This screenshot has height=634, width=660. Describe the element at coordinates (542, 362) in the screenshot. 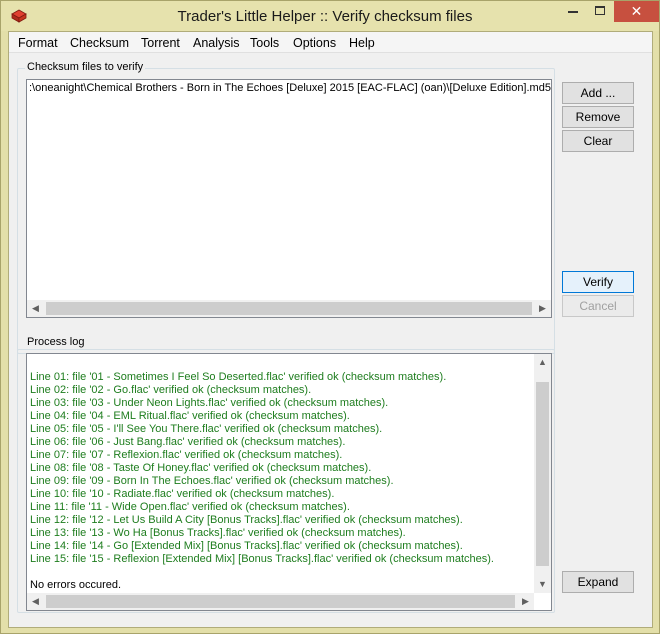

I see `scroll-up-icon: ▲` at that location.